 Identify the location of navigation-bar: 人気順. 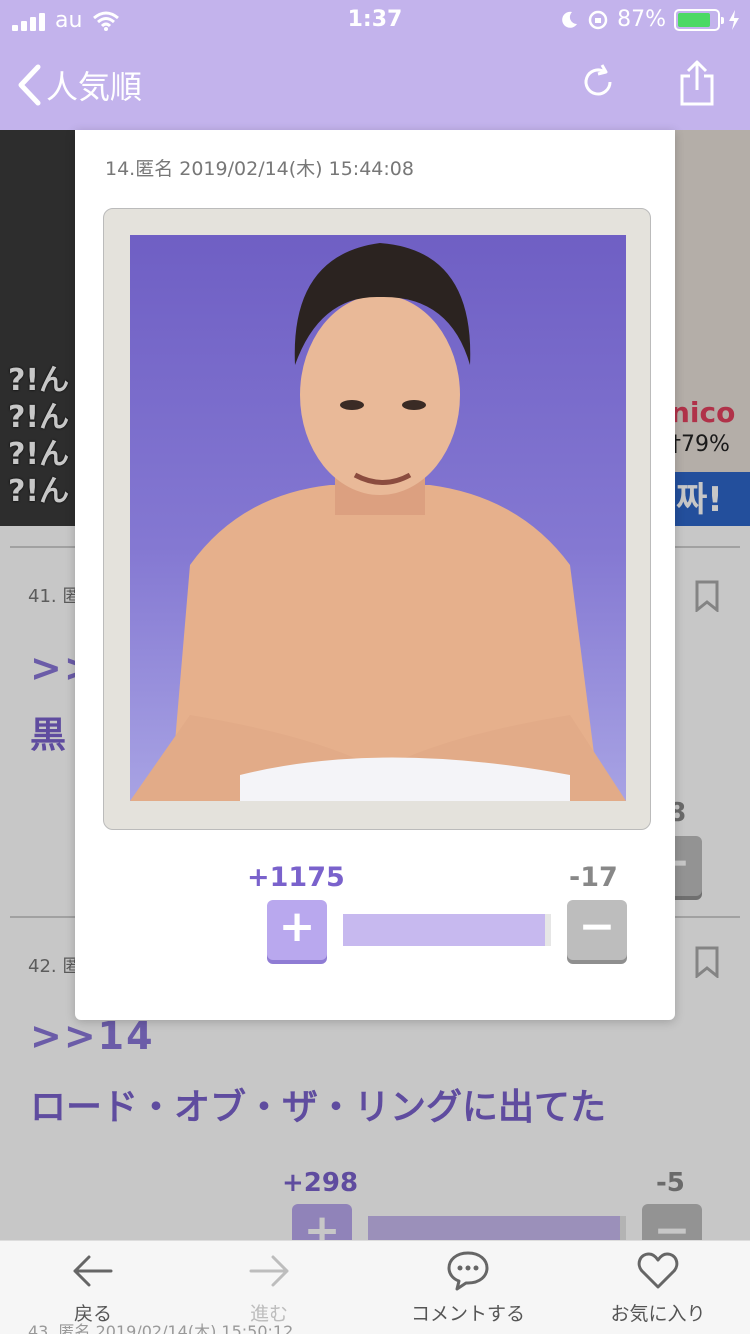
(375, 85).